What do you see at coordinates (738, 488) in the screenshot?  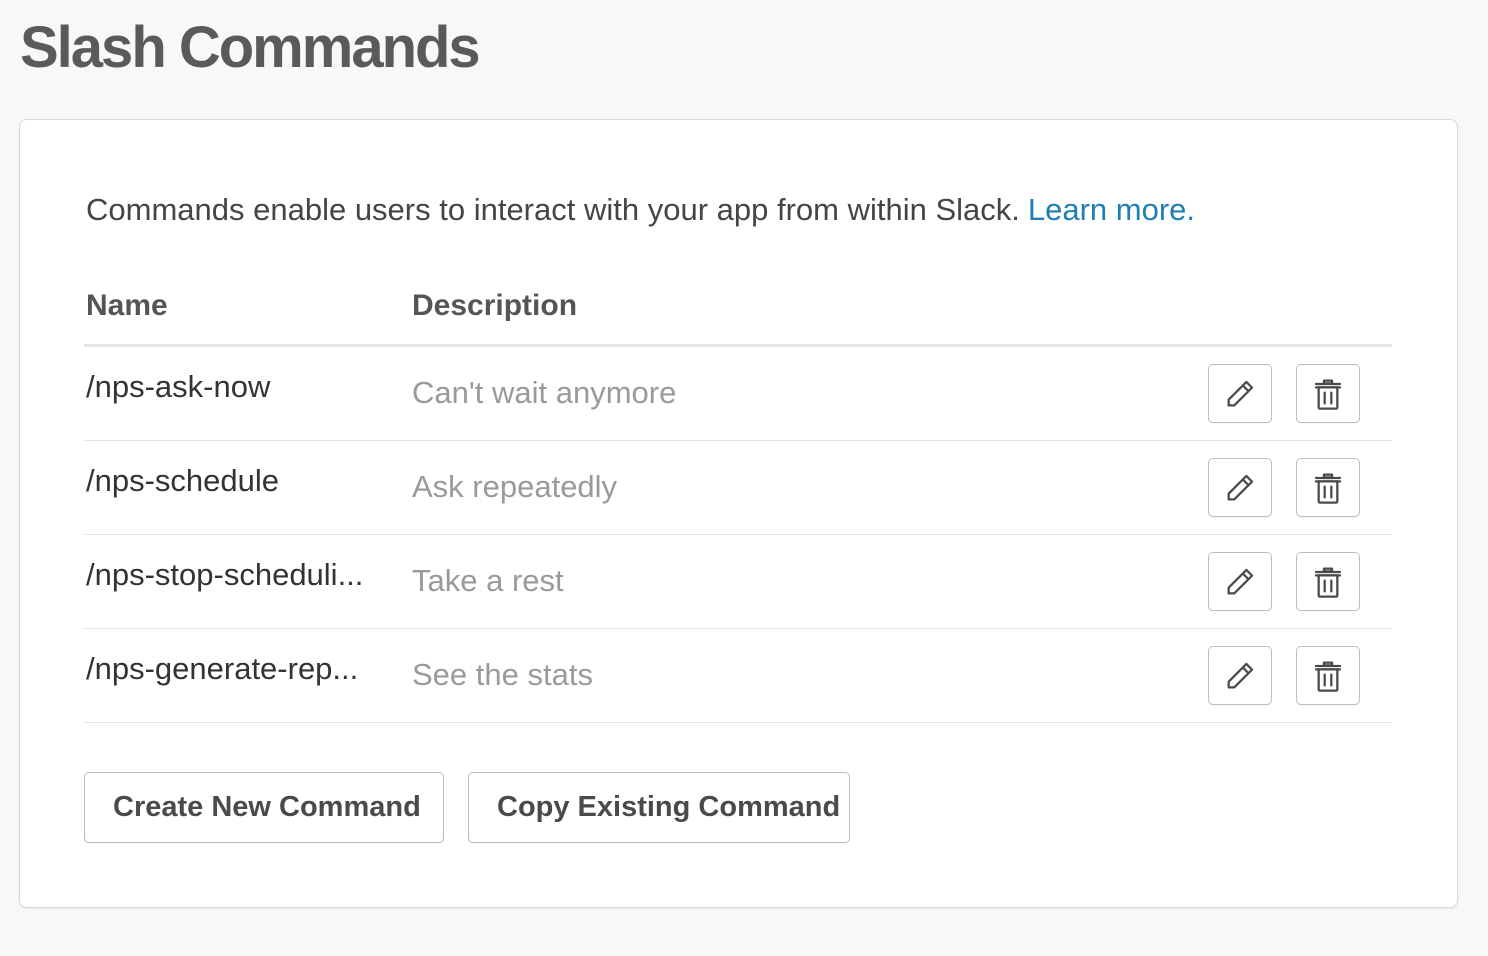 I see `table-row: /nps-schedule Ask repeatedly` at bounding box center [738, 488].